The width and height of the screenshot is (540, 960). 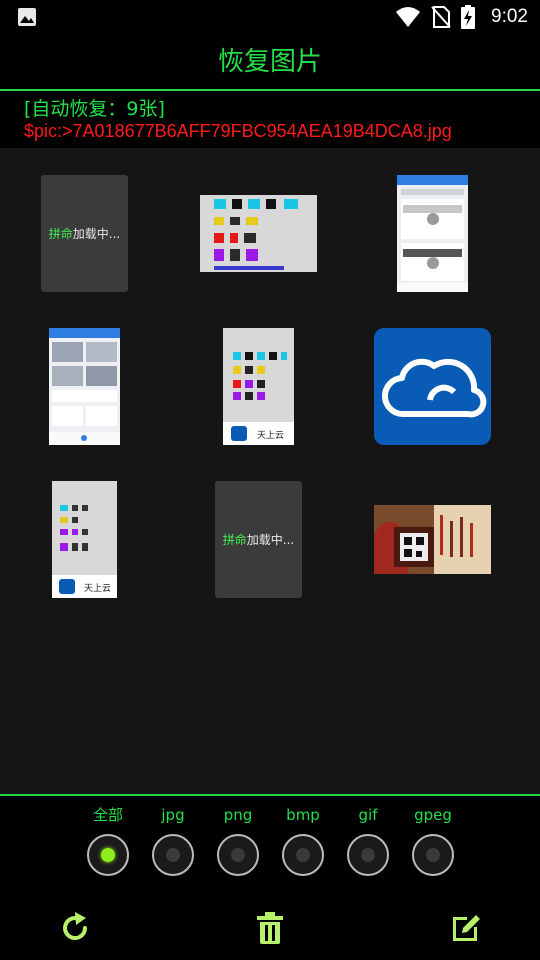 I want to click on no-sim-icon, so click(x=441, y=17).